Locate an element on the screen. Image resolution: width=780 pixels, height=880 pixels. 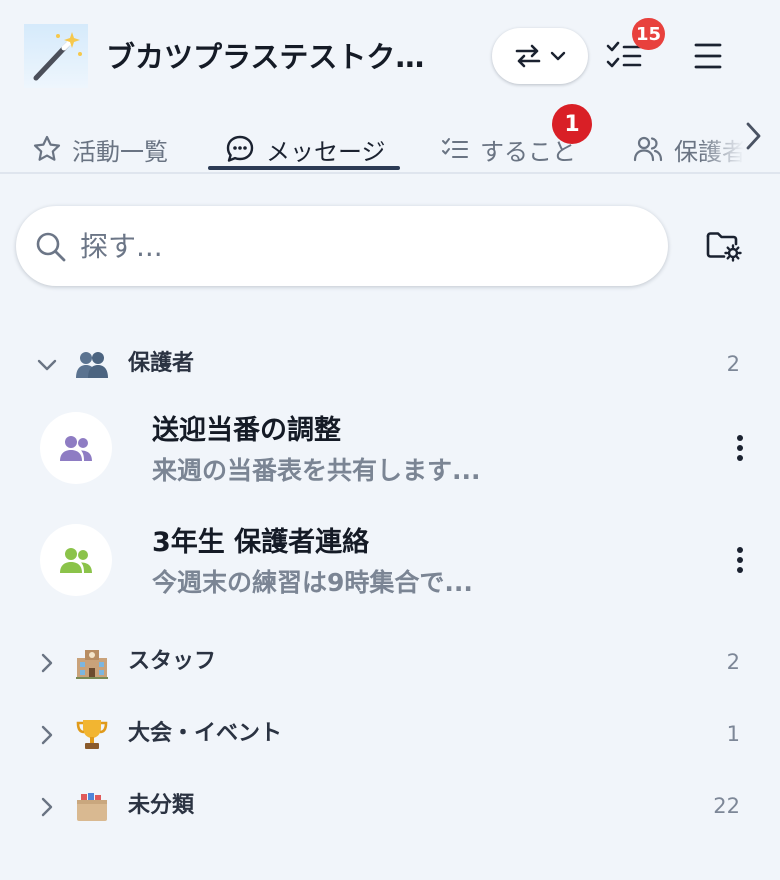
people-icon is located at coordinates (648, 149).